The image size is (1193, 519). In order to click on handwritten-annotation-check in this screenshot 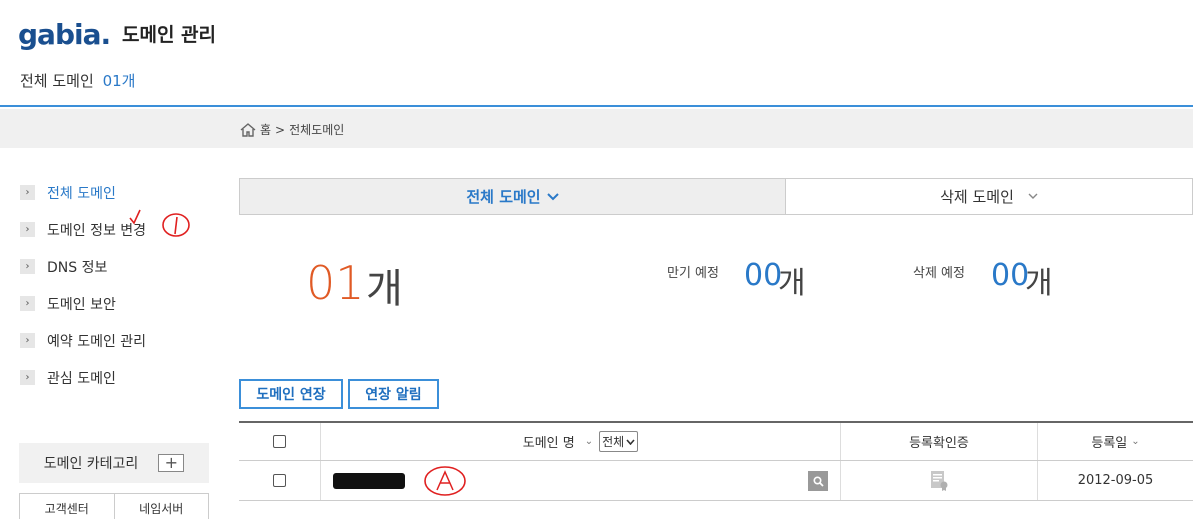, I will do `click(159, 223)`.